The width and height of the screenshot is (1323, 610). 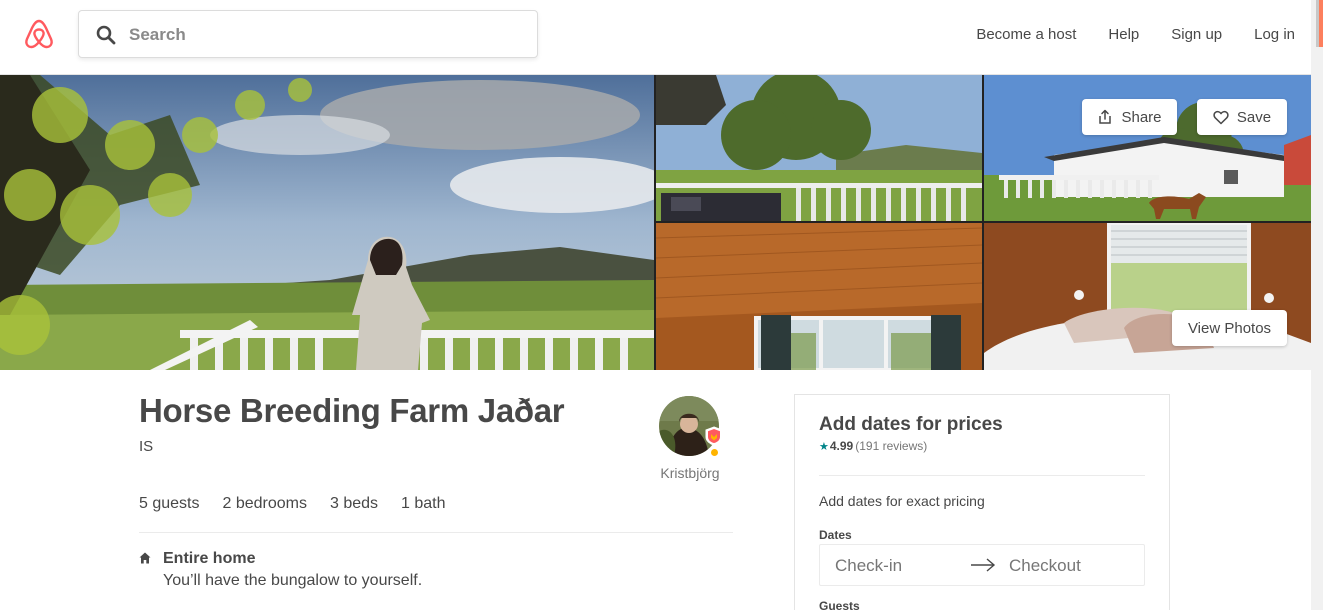 What do you see at coordinates (1045, 566) in the screenshot?
I see `checkout-input: Checkout` at bounding box center [1045, 566].